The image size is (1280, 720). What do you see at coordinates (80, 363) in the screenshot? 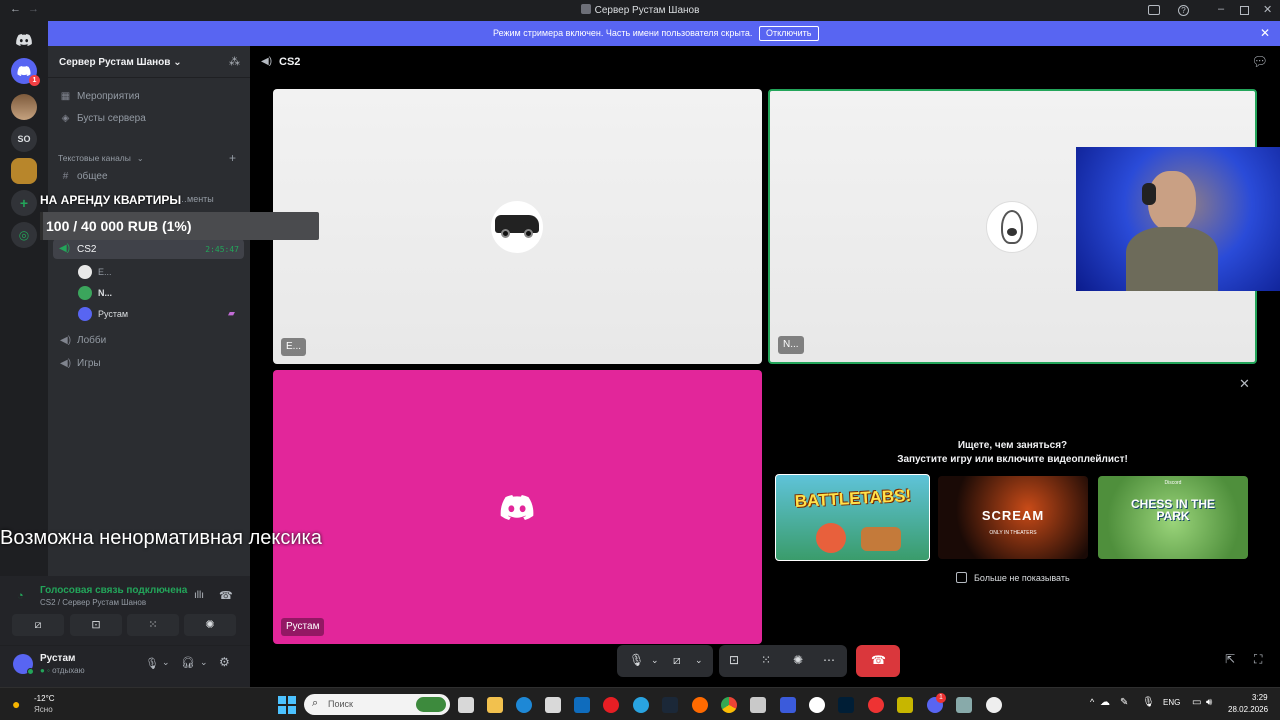
I see `voice-channel-games: ◀) Игры` at bounding box center [80, 363].